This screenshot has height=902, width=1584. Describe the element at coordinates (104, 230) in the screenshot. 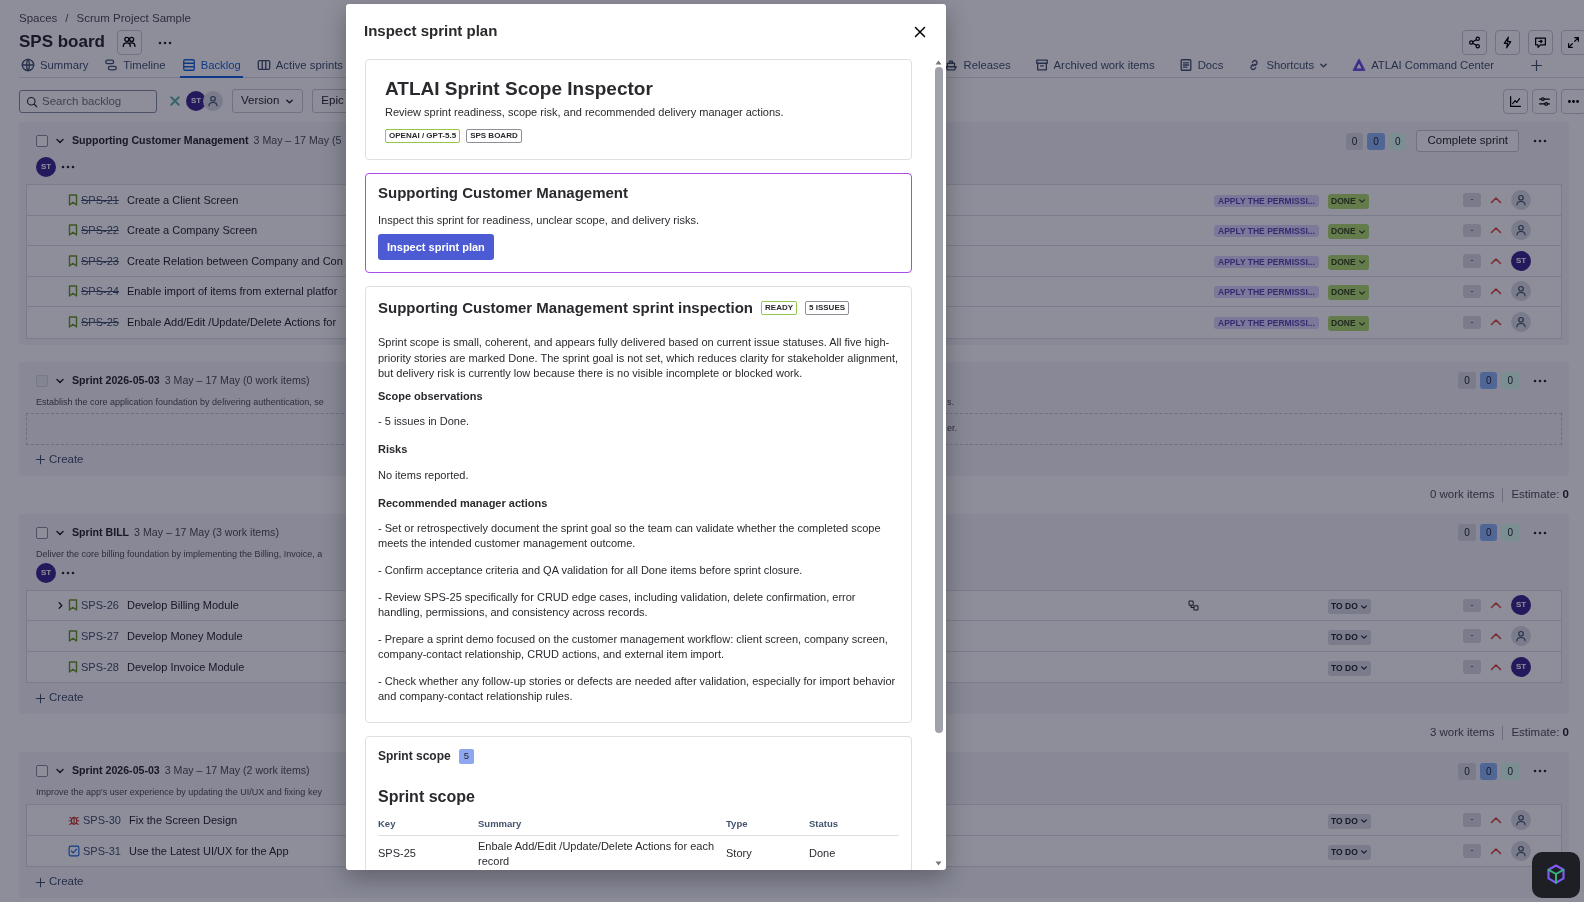

I see `issue-key: SPS-22` at that location.